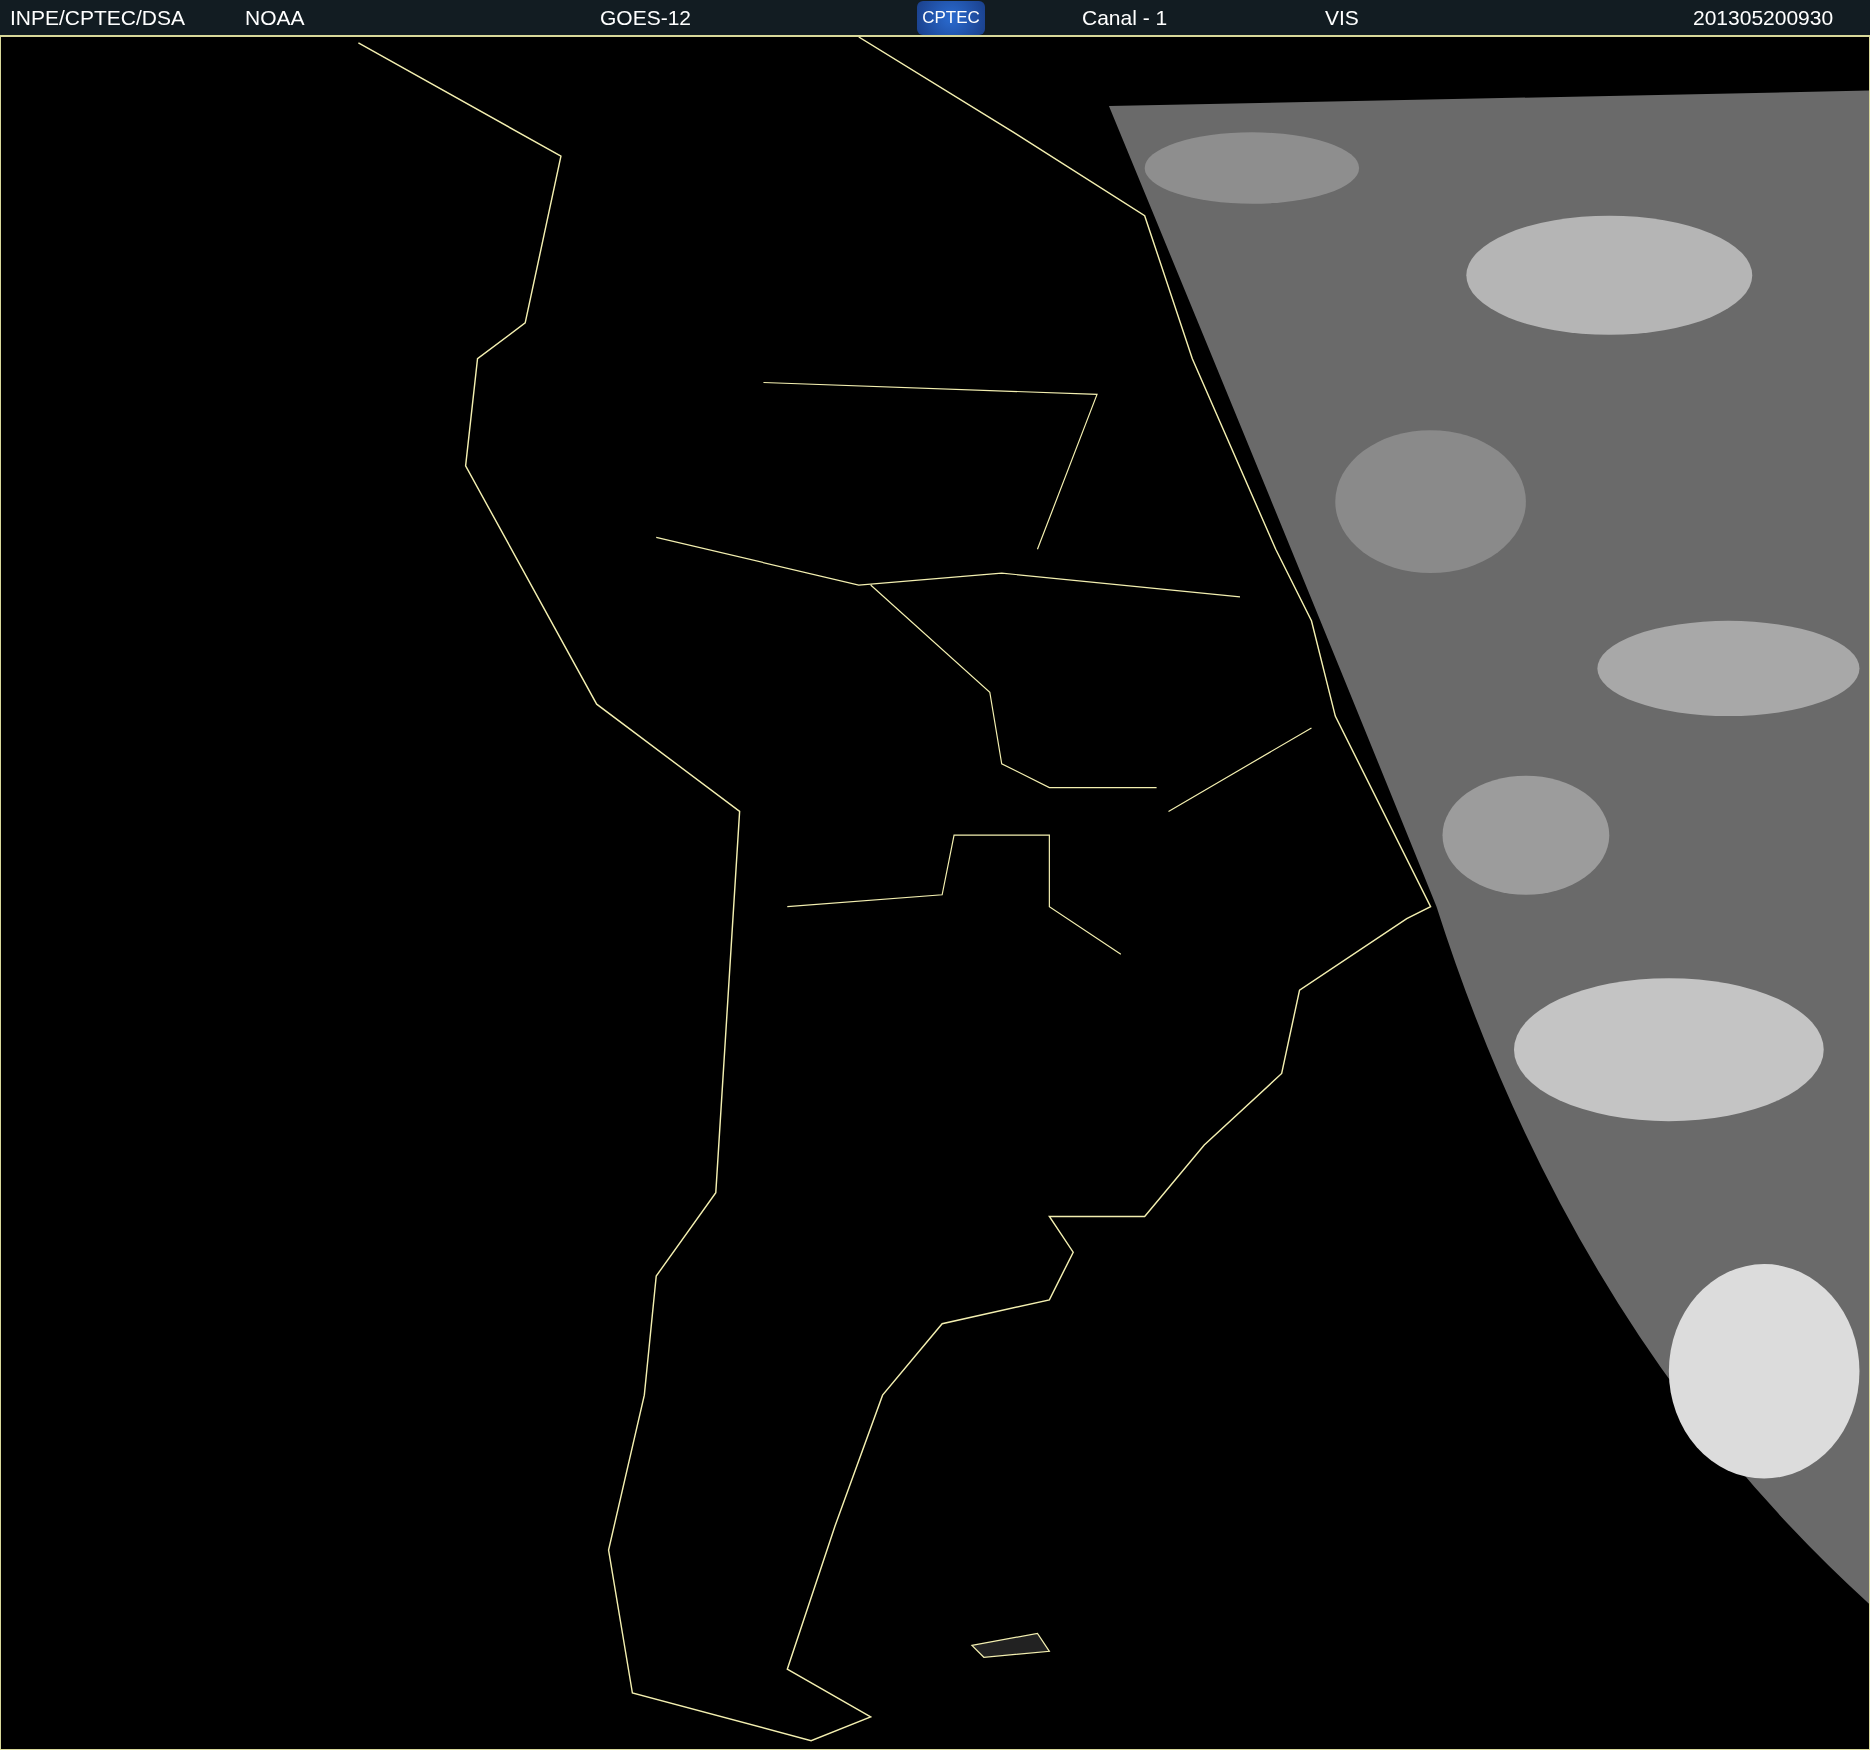 This screenshot has height=1750, width=1870. I want to click on satellite-label: GOES-12, so click(646, 17).